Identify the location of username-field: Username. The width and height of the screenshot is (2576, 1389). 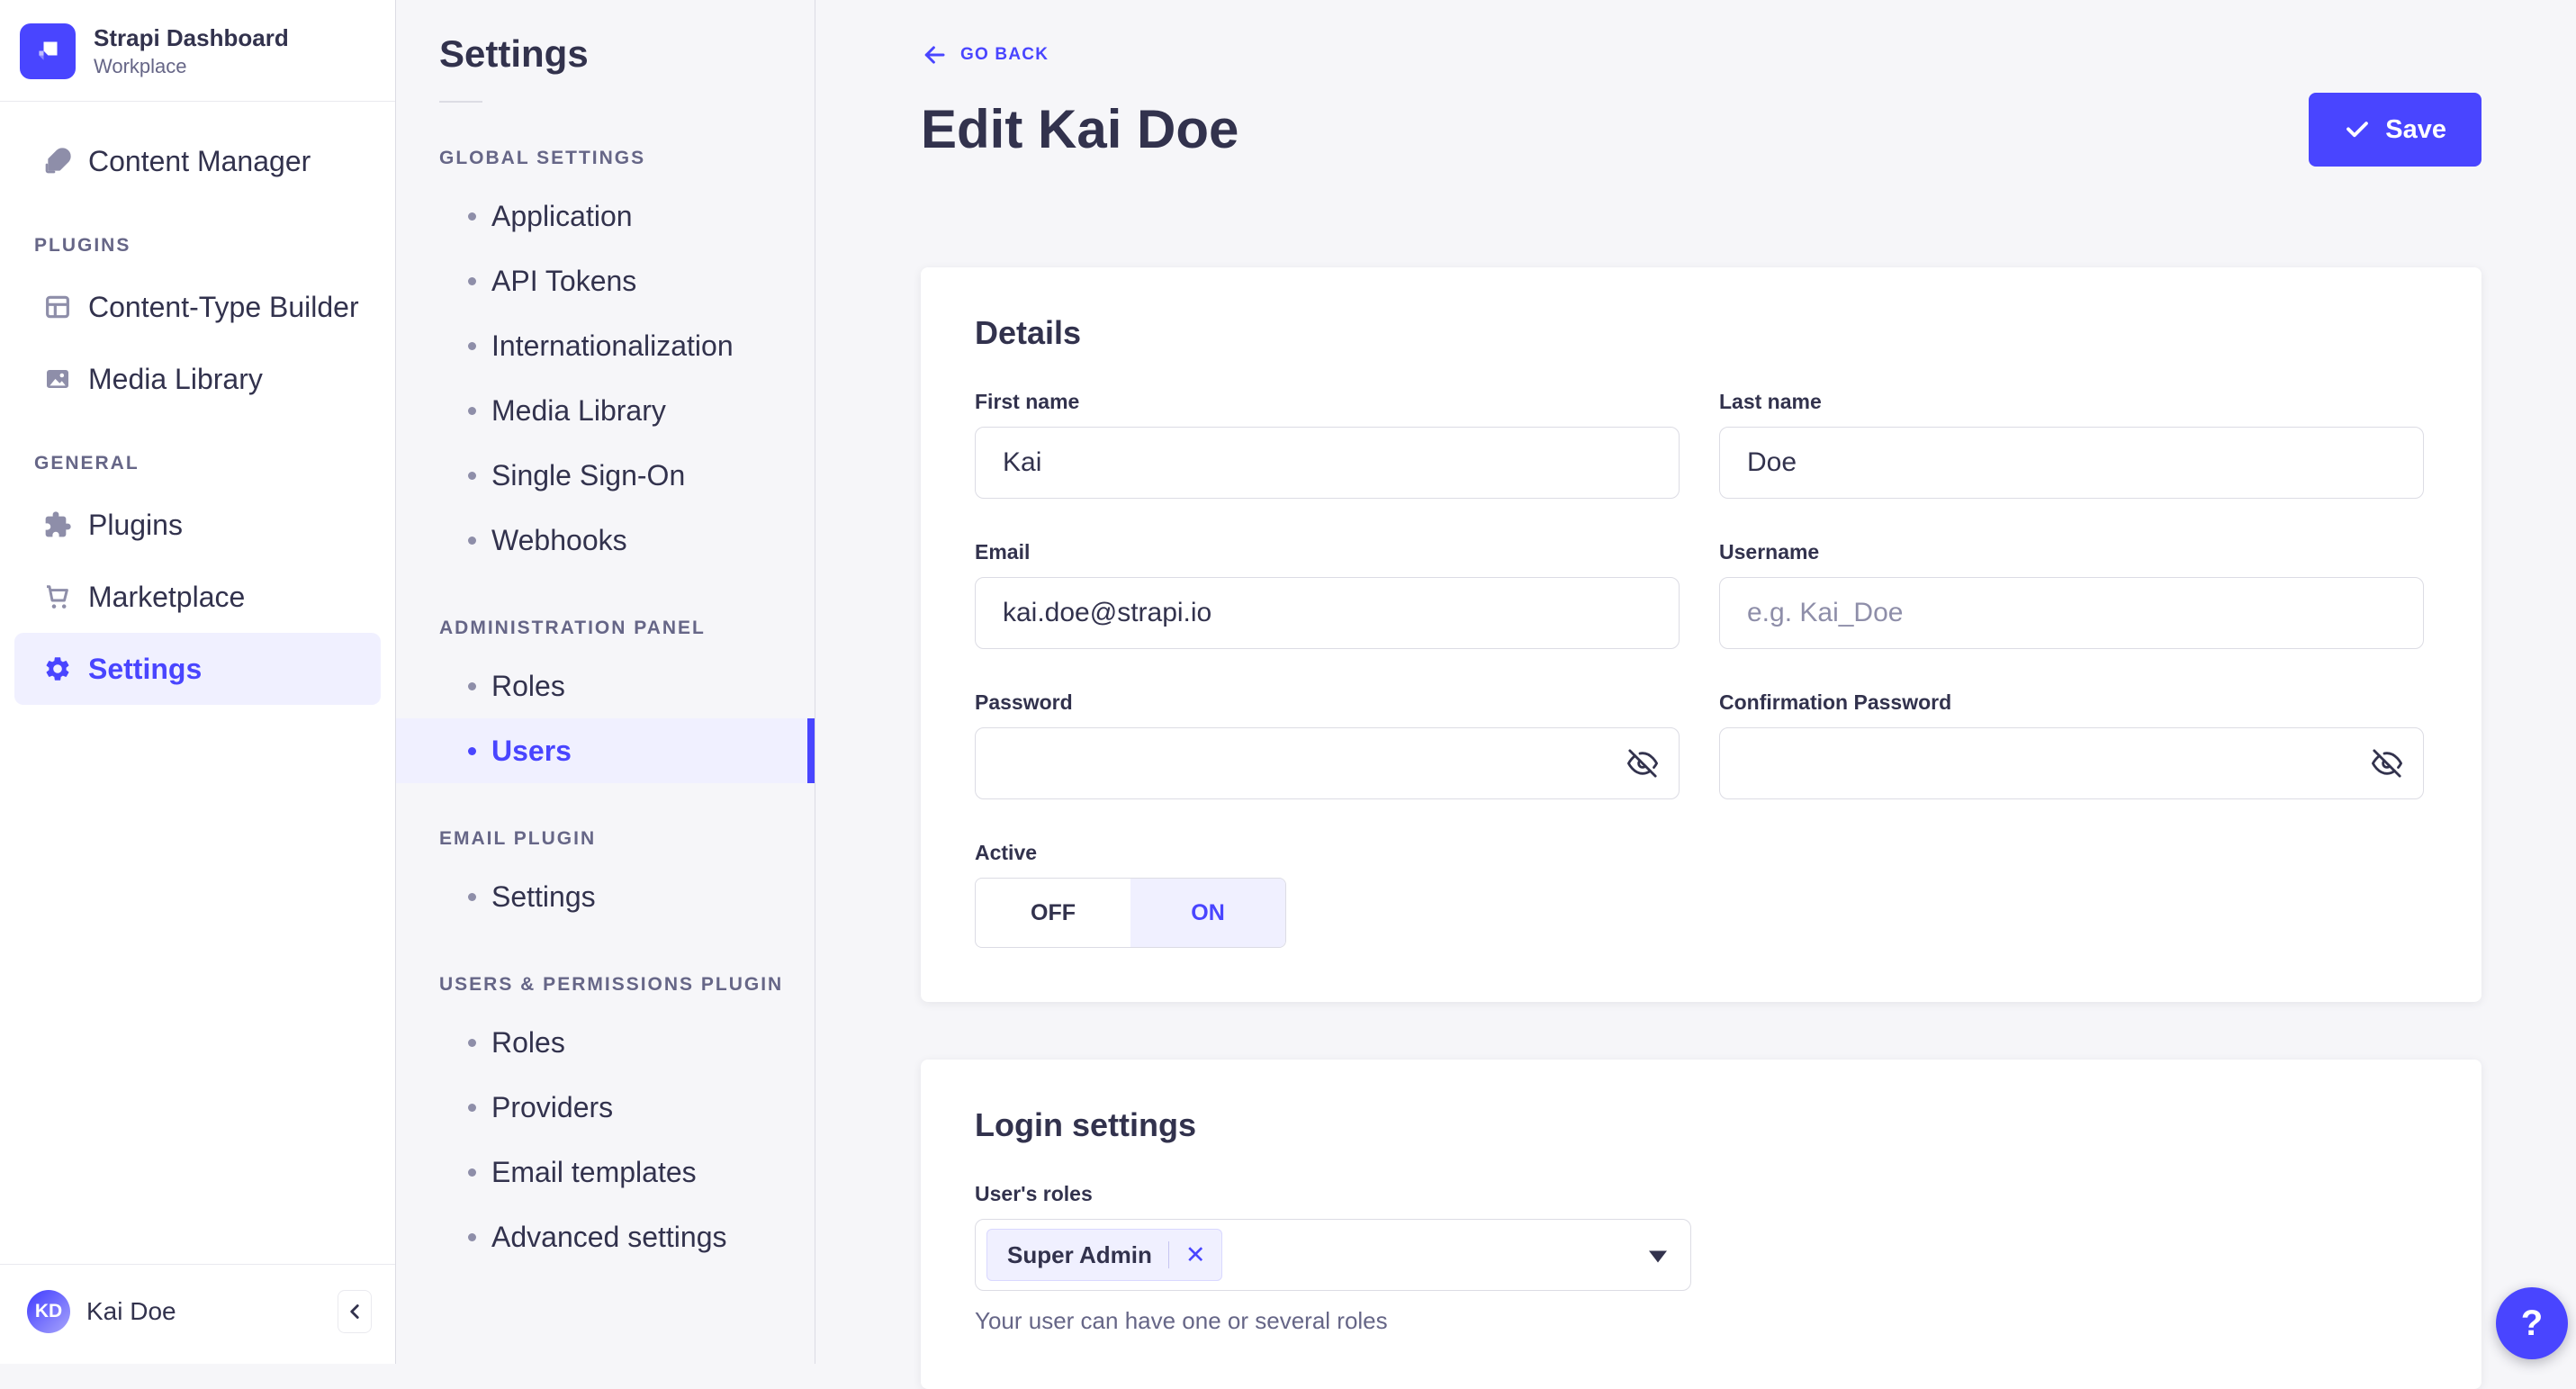
(2071, 594).